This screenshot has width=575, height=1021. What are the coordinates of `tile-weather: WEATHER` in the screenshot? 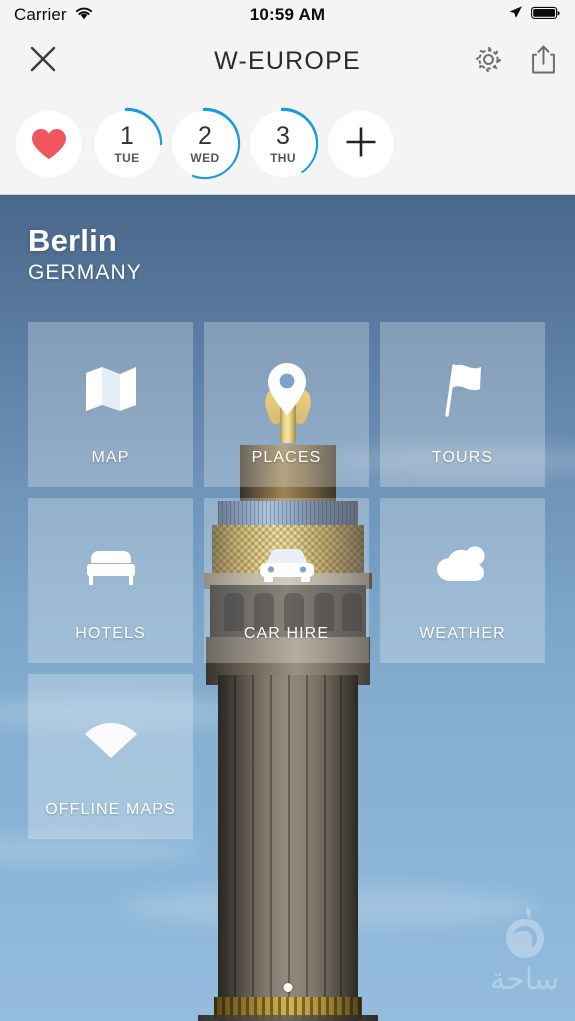 It's located at (462, 580).